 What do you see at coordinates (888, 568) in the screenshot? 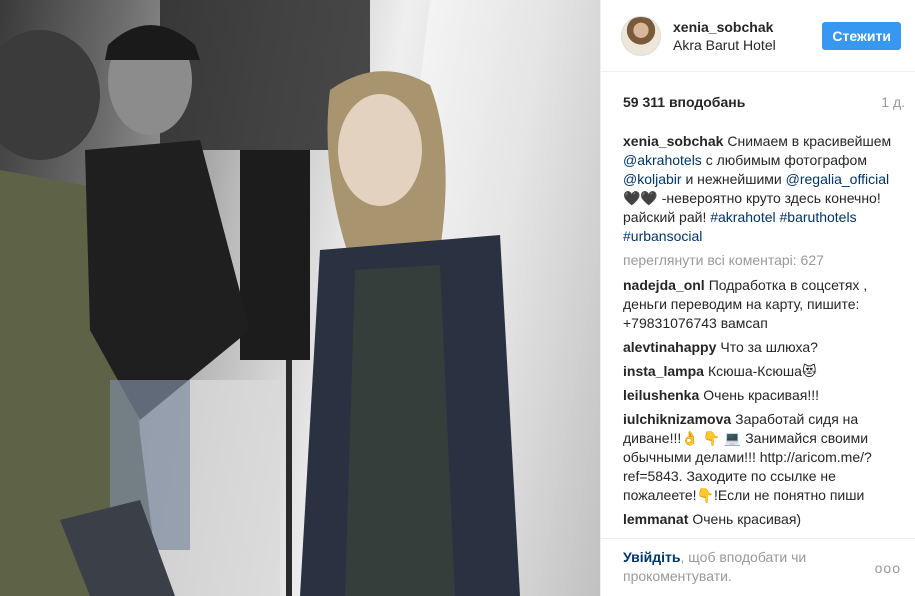
I see `more-options-icon: ooo` at bounding box center [888, 568].